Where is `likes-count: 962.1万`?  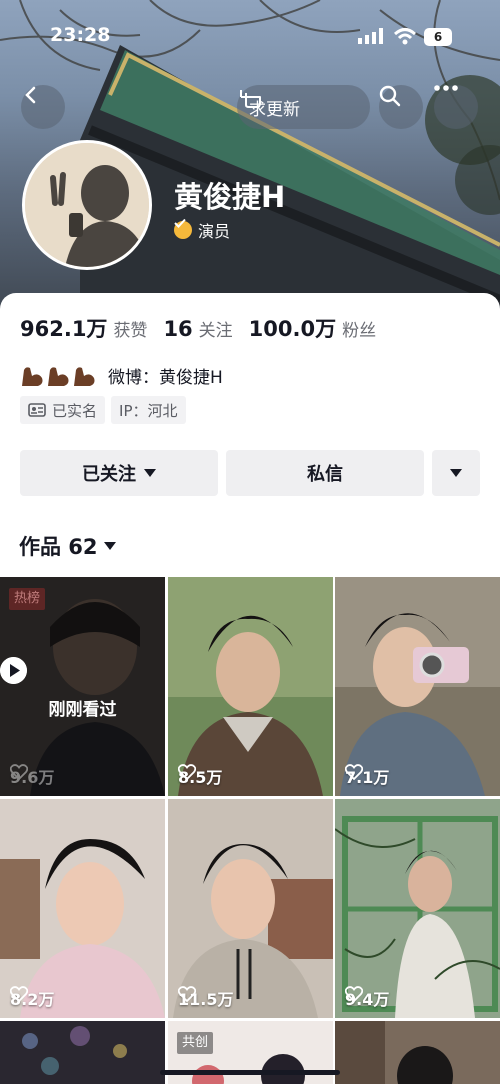 likes-count: 962.1万 is located at coordinates (64, 329).